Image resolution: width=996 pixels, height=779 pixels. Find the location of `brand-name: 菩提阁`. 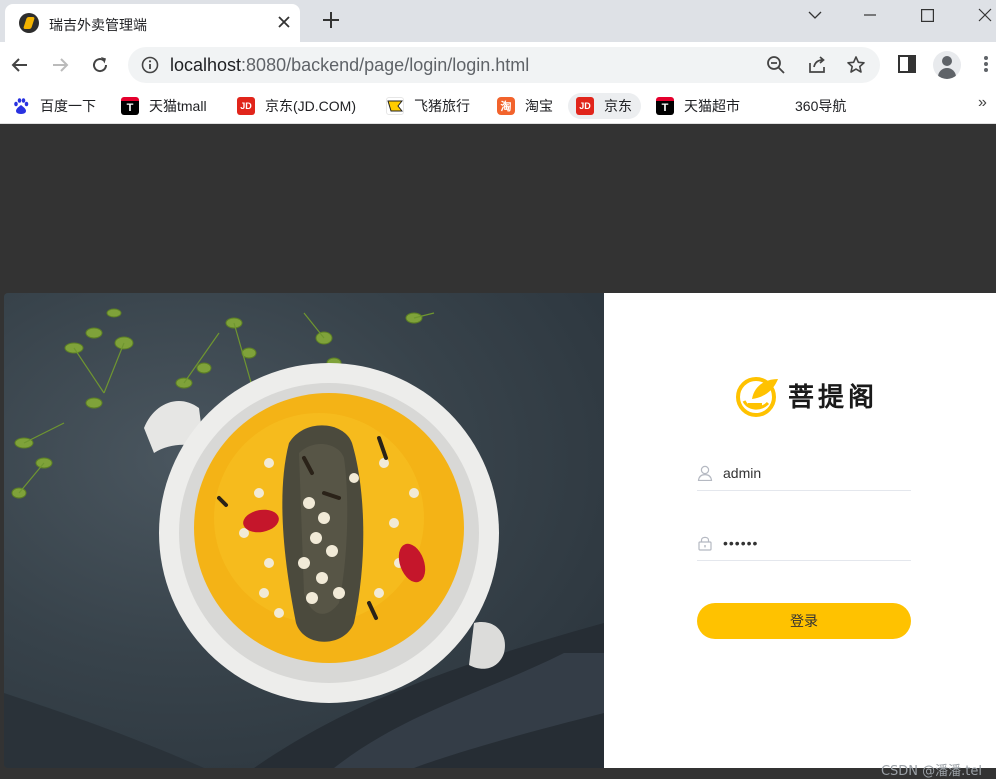

brand-name: 菩提阁 is located at coordinates (833, 397).